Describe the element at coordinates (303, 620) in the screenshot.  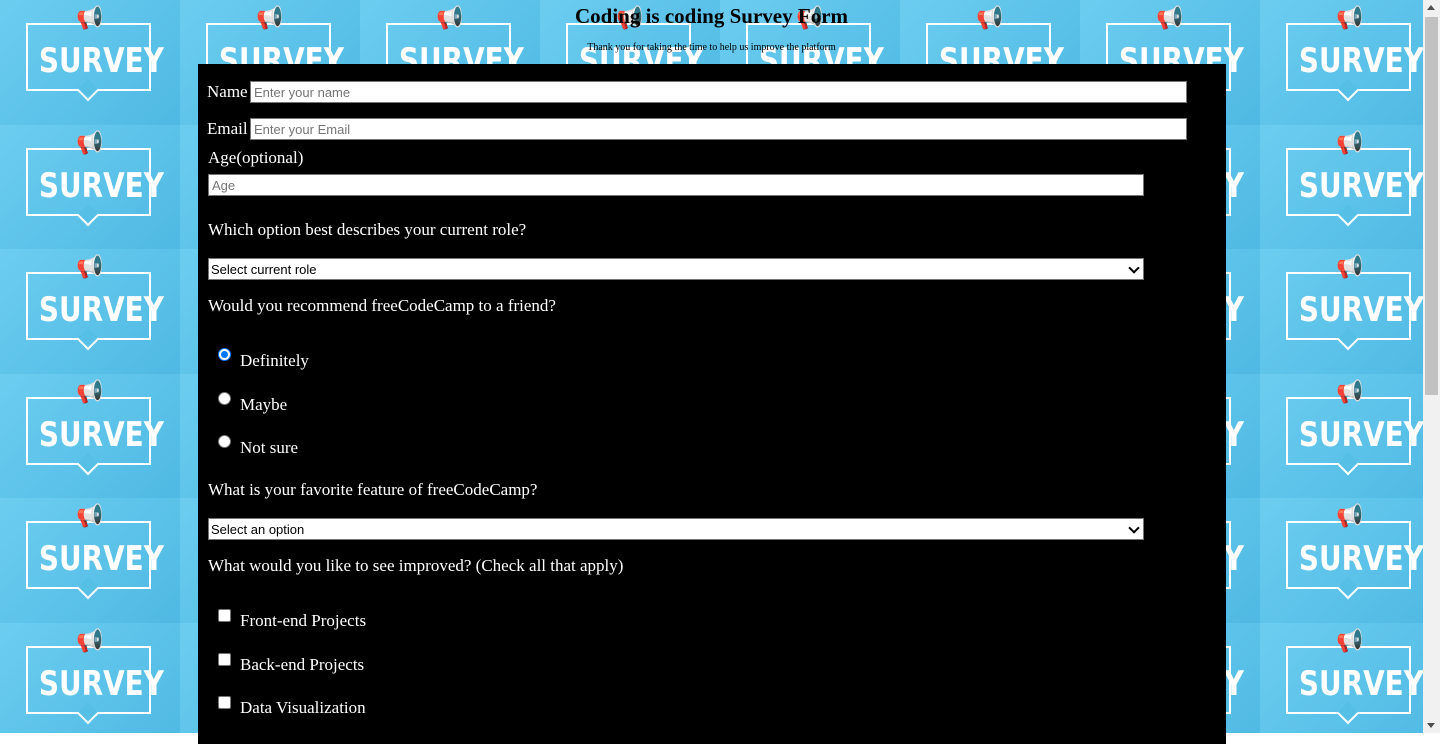
I see `checkbox-front-end-label: Front-end Projects` at that location.